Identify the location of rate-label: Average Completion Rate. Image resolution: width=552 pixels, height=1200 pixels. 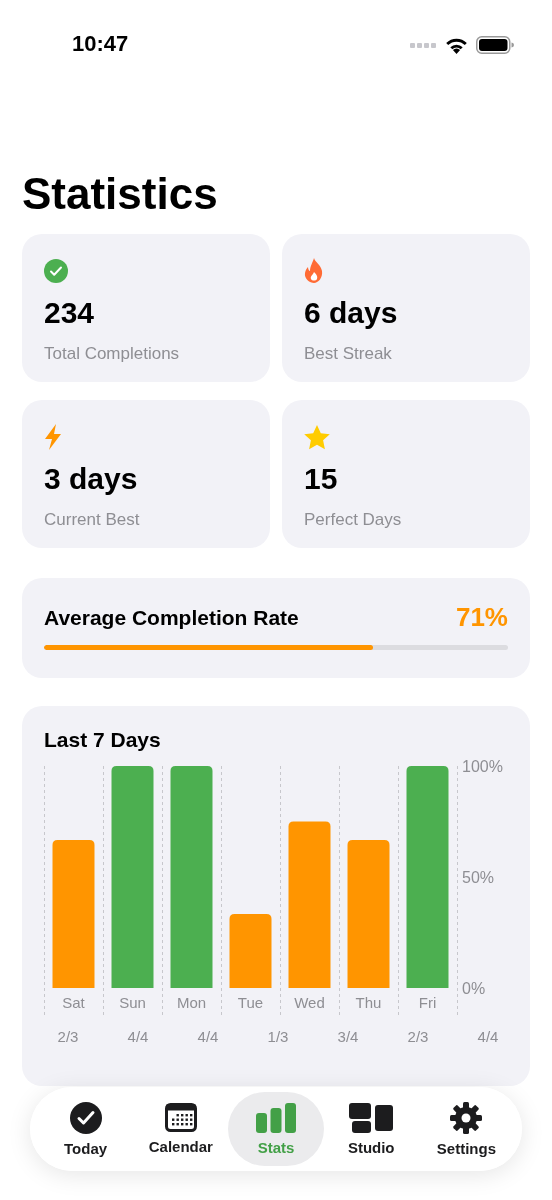
(171, 617).